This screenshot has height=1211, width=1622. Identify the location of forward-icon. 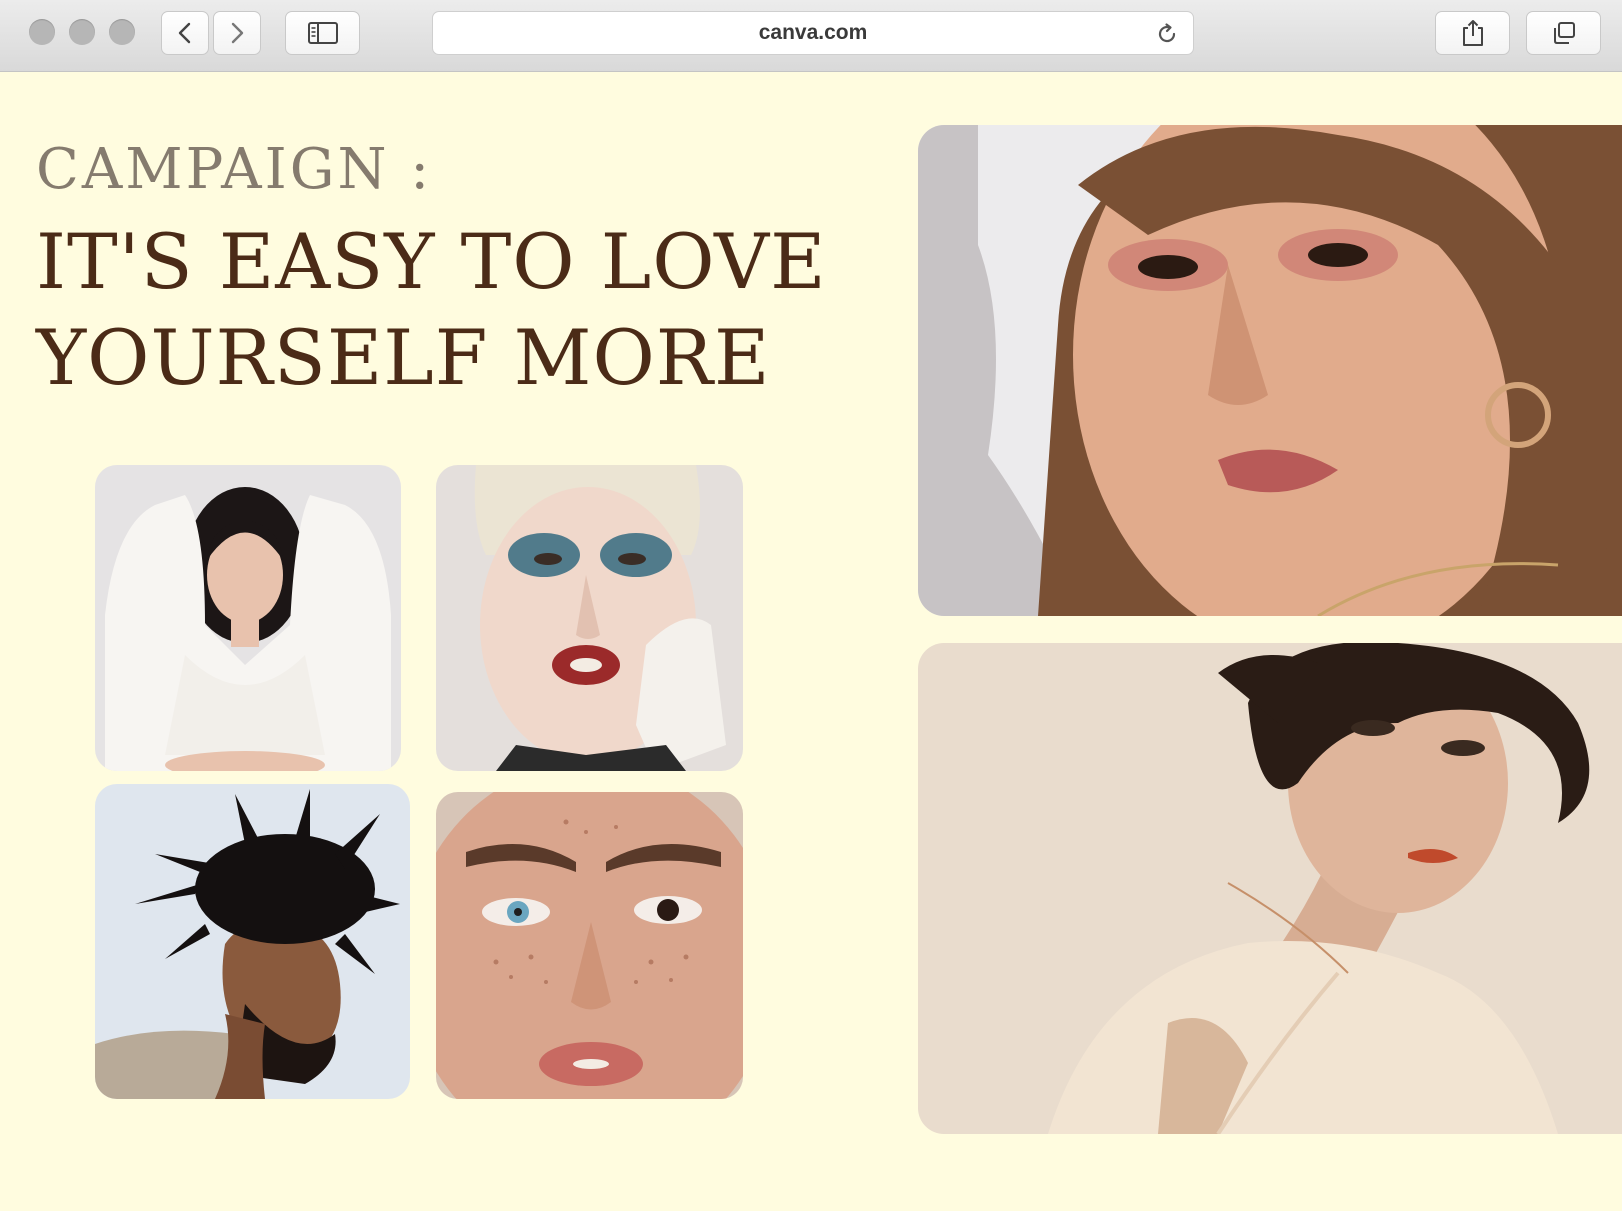
(237, 33).